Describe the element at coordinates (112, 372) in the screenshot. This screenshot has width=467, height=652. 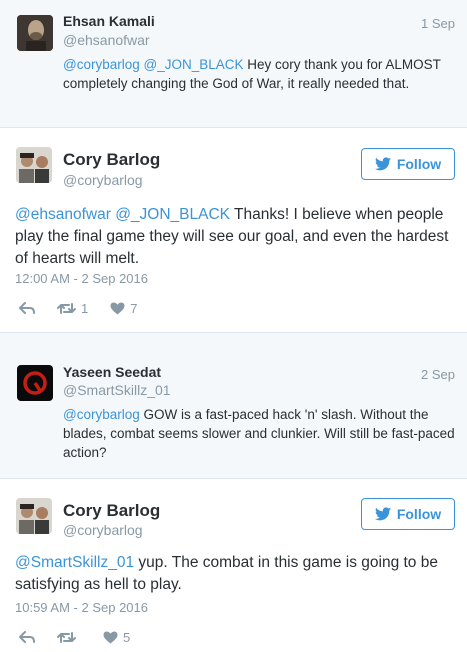
I see `author-name: Yaseen Seedat` at that location.